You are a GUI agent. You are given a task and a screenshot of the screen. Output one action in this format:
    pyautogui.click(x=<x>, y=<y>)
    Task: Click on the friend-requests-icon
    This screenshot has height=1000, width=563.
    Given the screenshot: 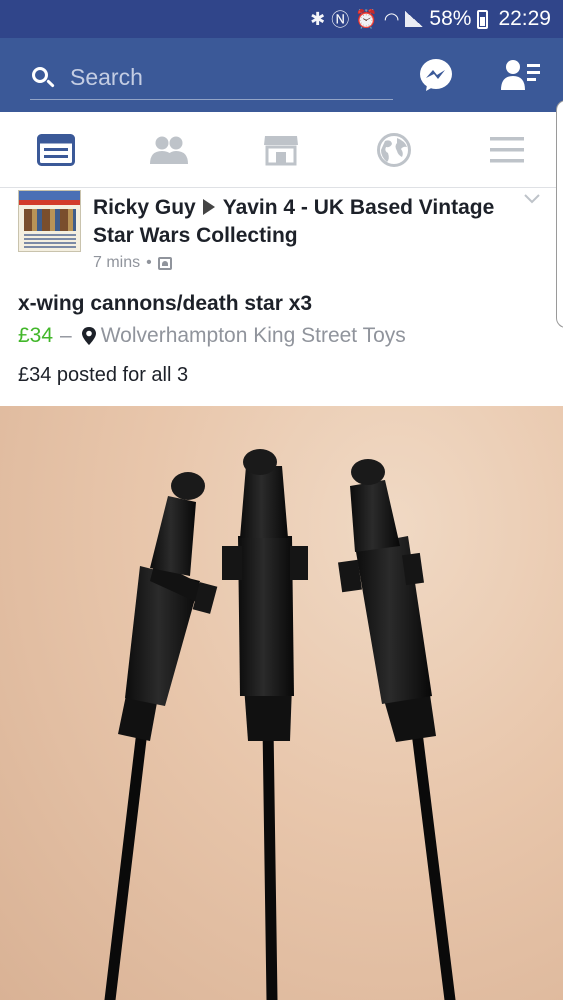 What is the action you would take?
    pyautogui.click(x=521, y=75)
    